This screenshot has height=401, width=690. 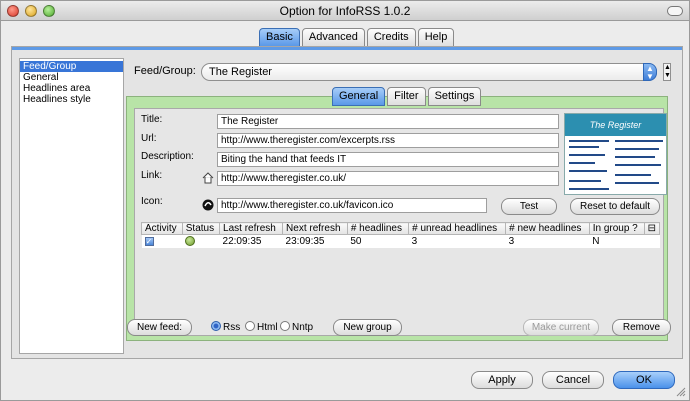 I want to click on radio-nntp: Nntp, so click(x=296, y=327).